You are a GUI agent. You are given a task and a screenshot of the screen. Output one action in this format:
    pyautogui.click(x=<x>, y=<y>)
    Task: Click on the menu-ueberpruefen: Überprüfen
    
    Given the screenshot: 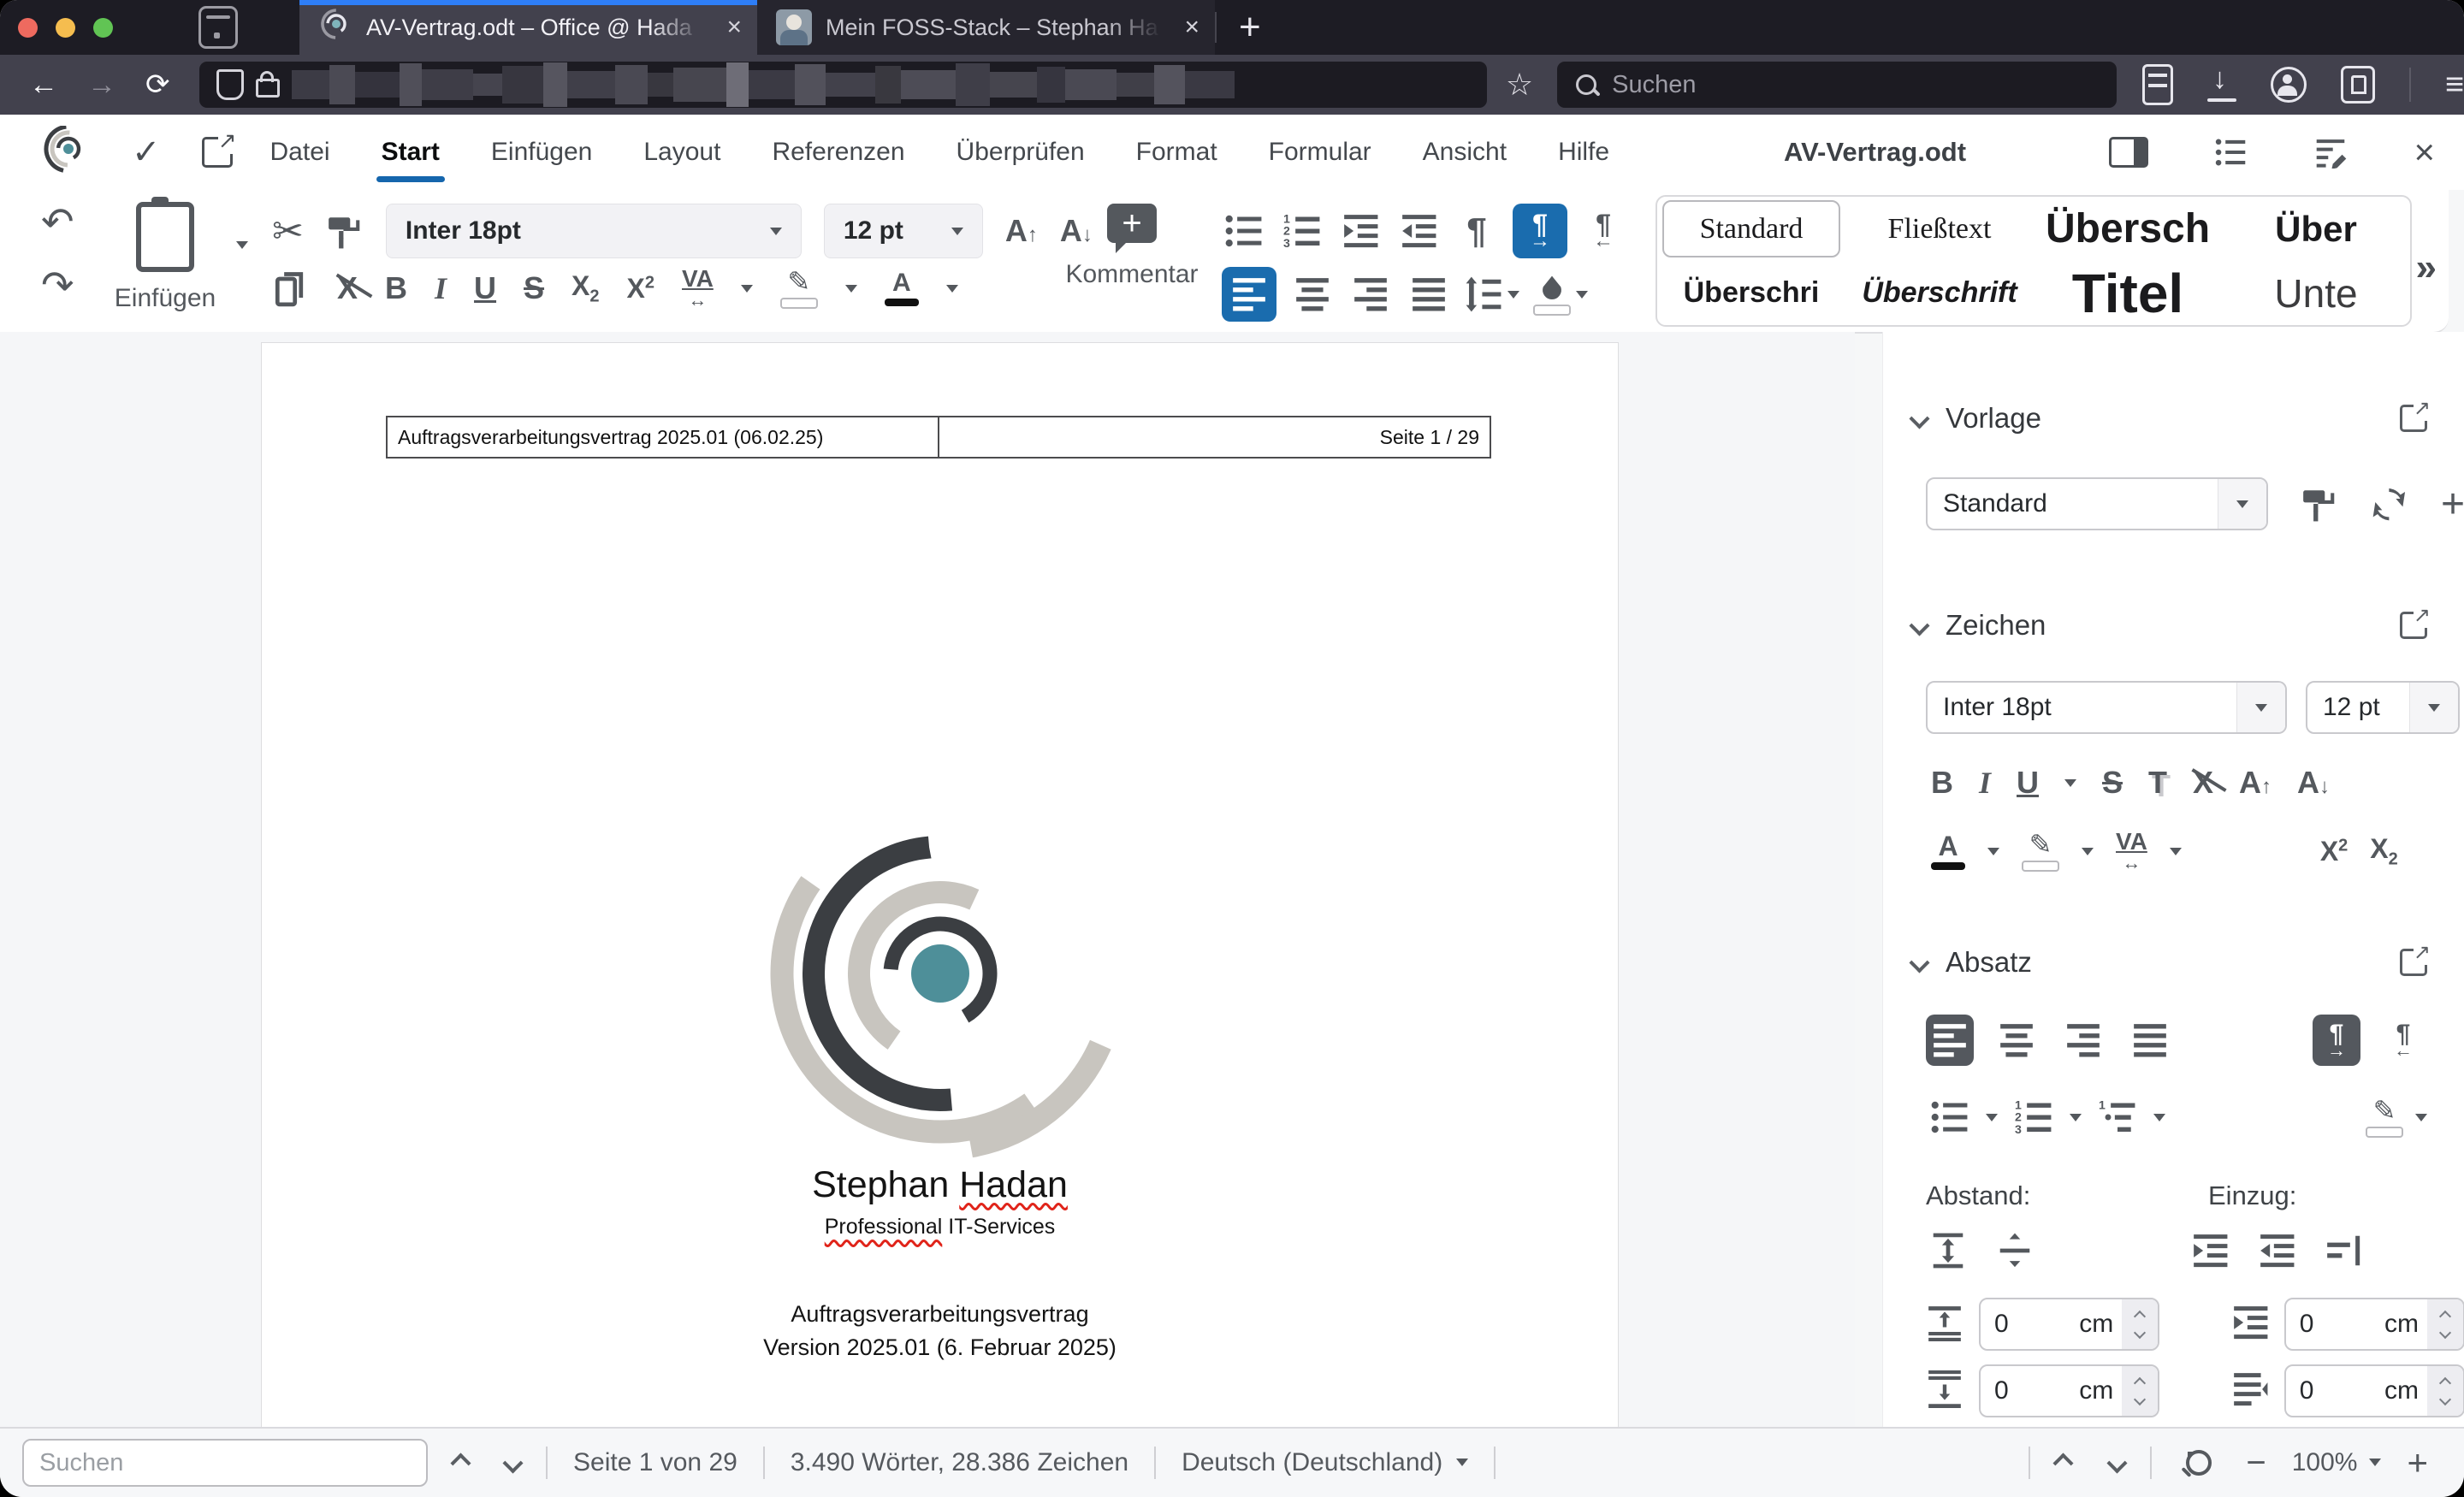 What is the action you would take?
    pyautogui.click(x=1021, y=152)
    